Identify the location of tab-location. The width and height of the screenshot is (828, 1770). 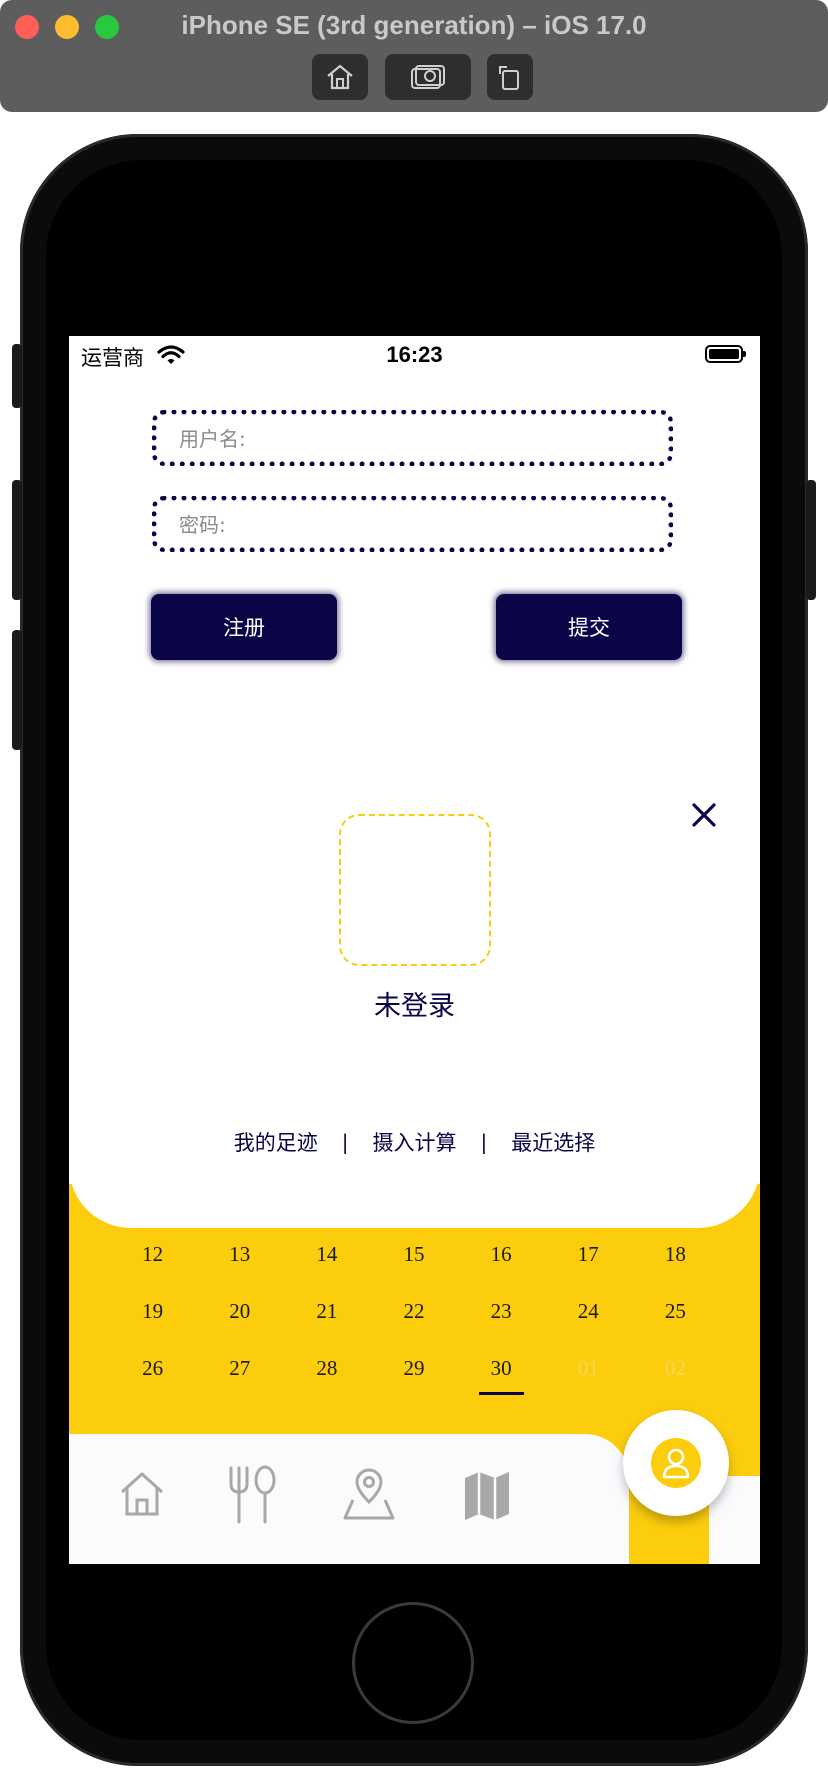
(369, 1497).